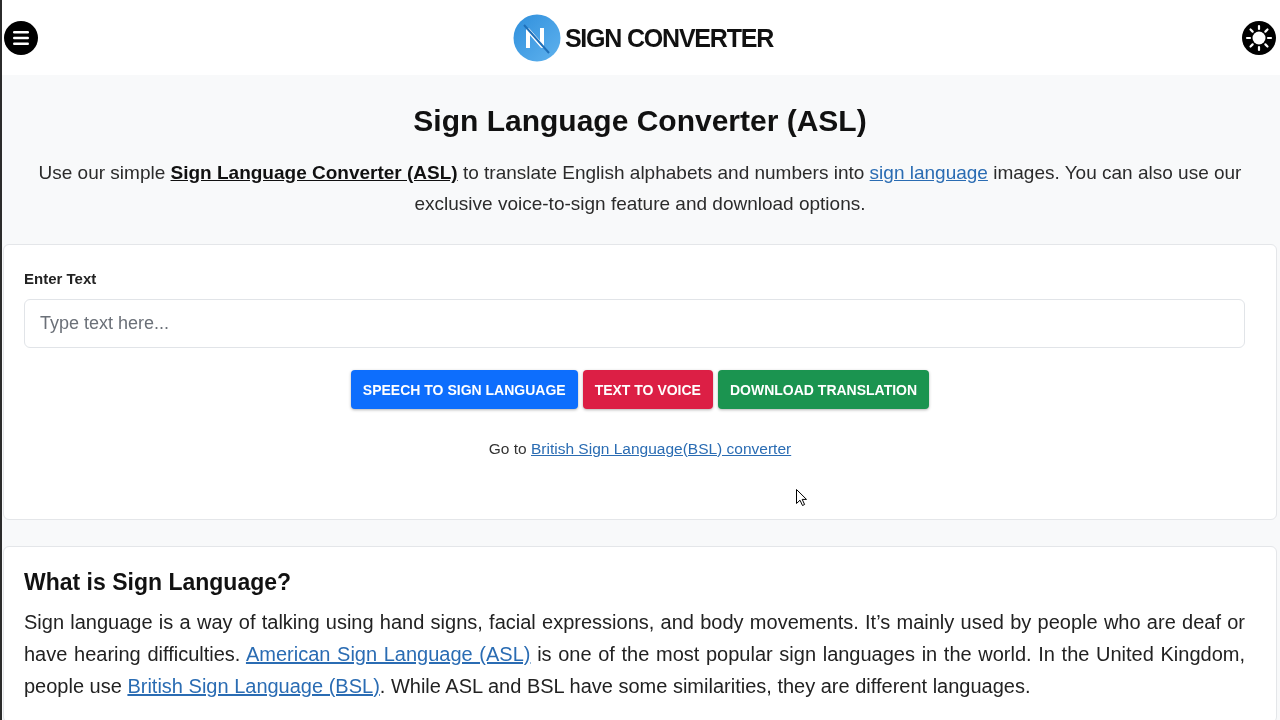  I want to click on action-button: TEXT TO VOICE, so click(647, 389).